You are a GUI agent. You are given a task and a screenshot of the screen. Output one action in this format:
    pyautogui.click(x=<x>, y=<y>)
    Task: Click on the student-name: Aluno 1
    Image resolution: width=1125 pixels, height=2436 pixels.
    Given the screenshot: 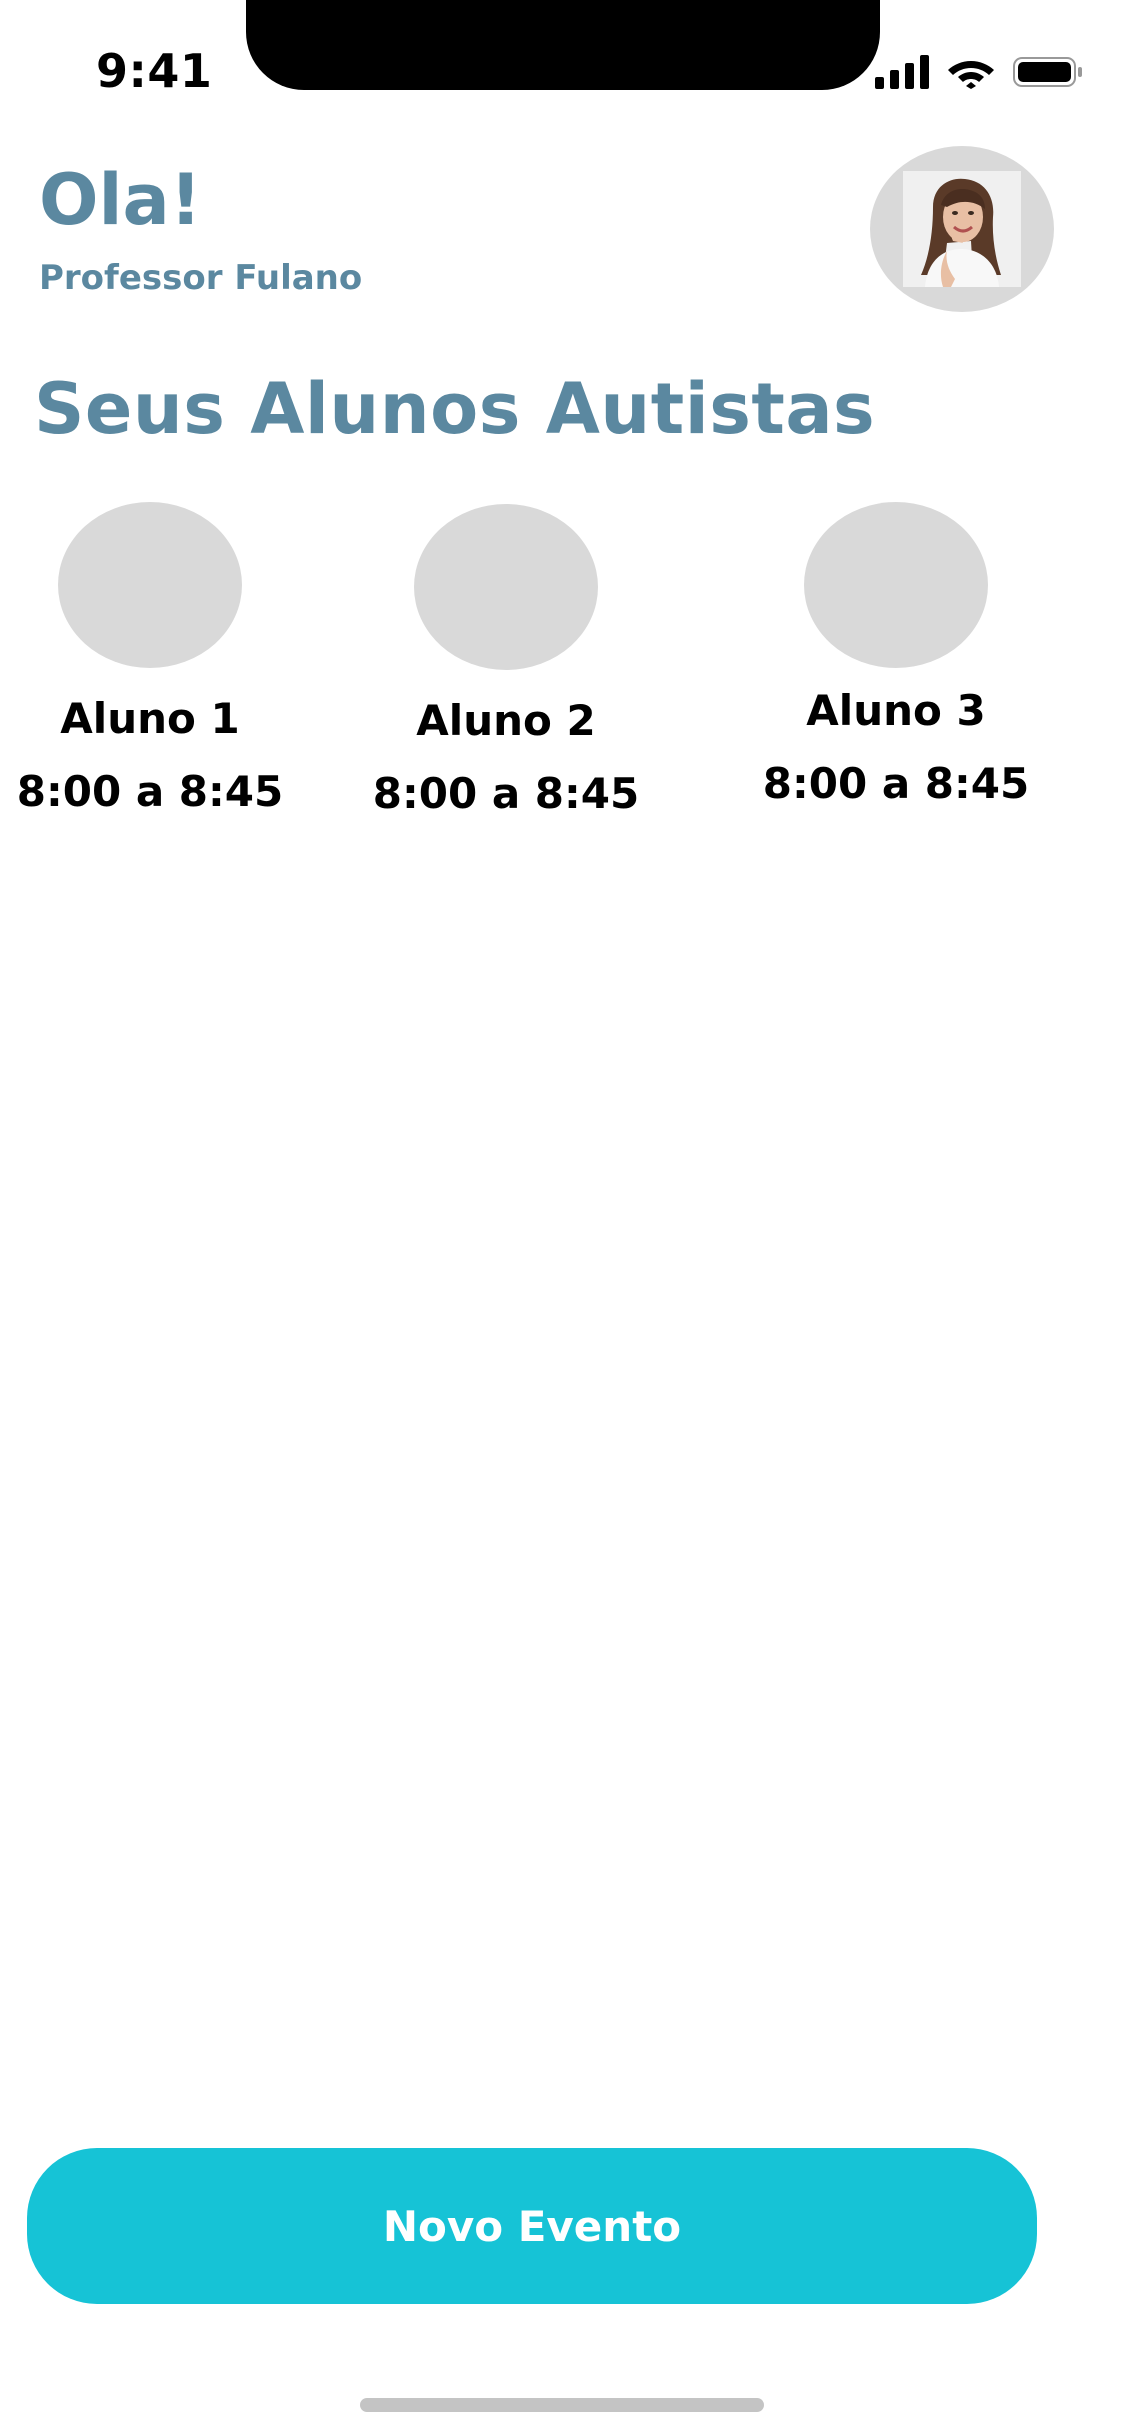 What is the action you would take?
    pyautogui.click(x=150, y=718)
    